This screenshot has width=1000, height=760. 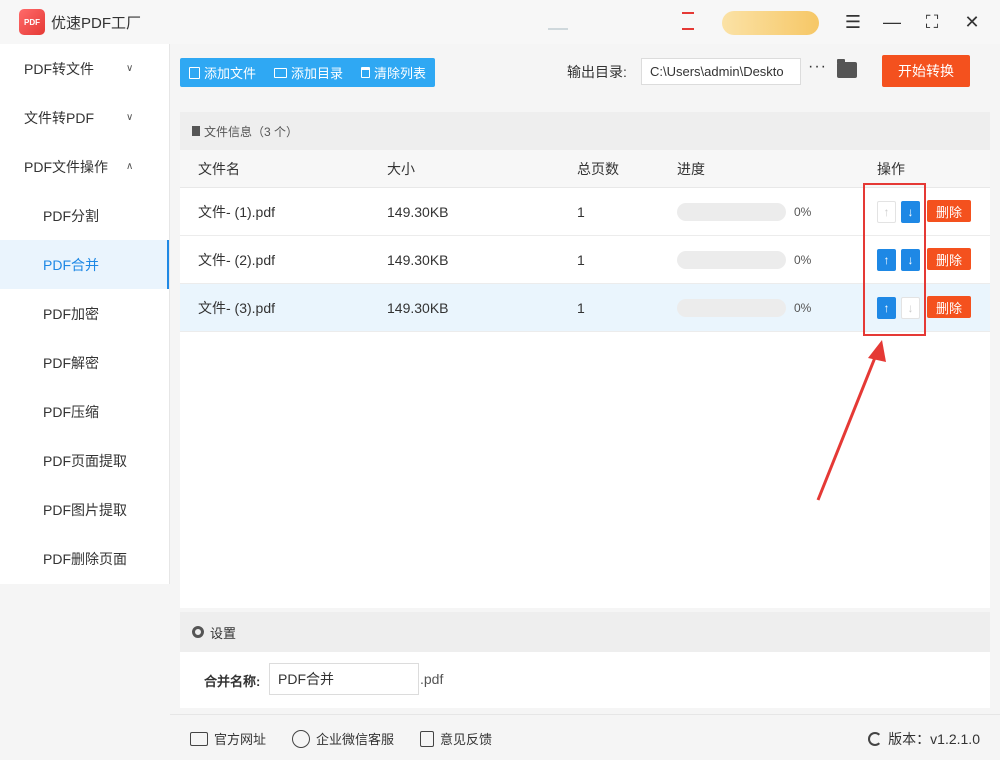 What do you see at coordinates (427, 738) in the screenshot?
I see `feedback-icon` at bounding box center [427, 738].